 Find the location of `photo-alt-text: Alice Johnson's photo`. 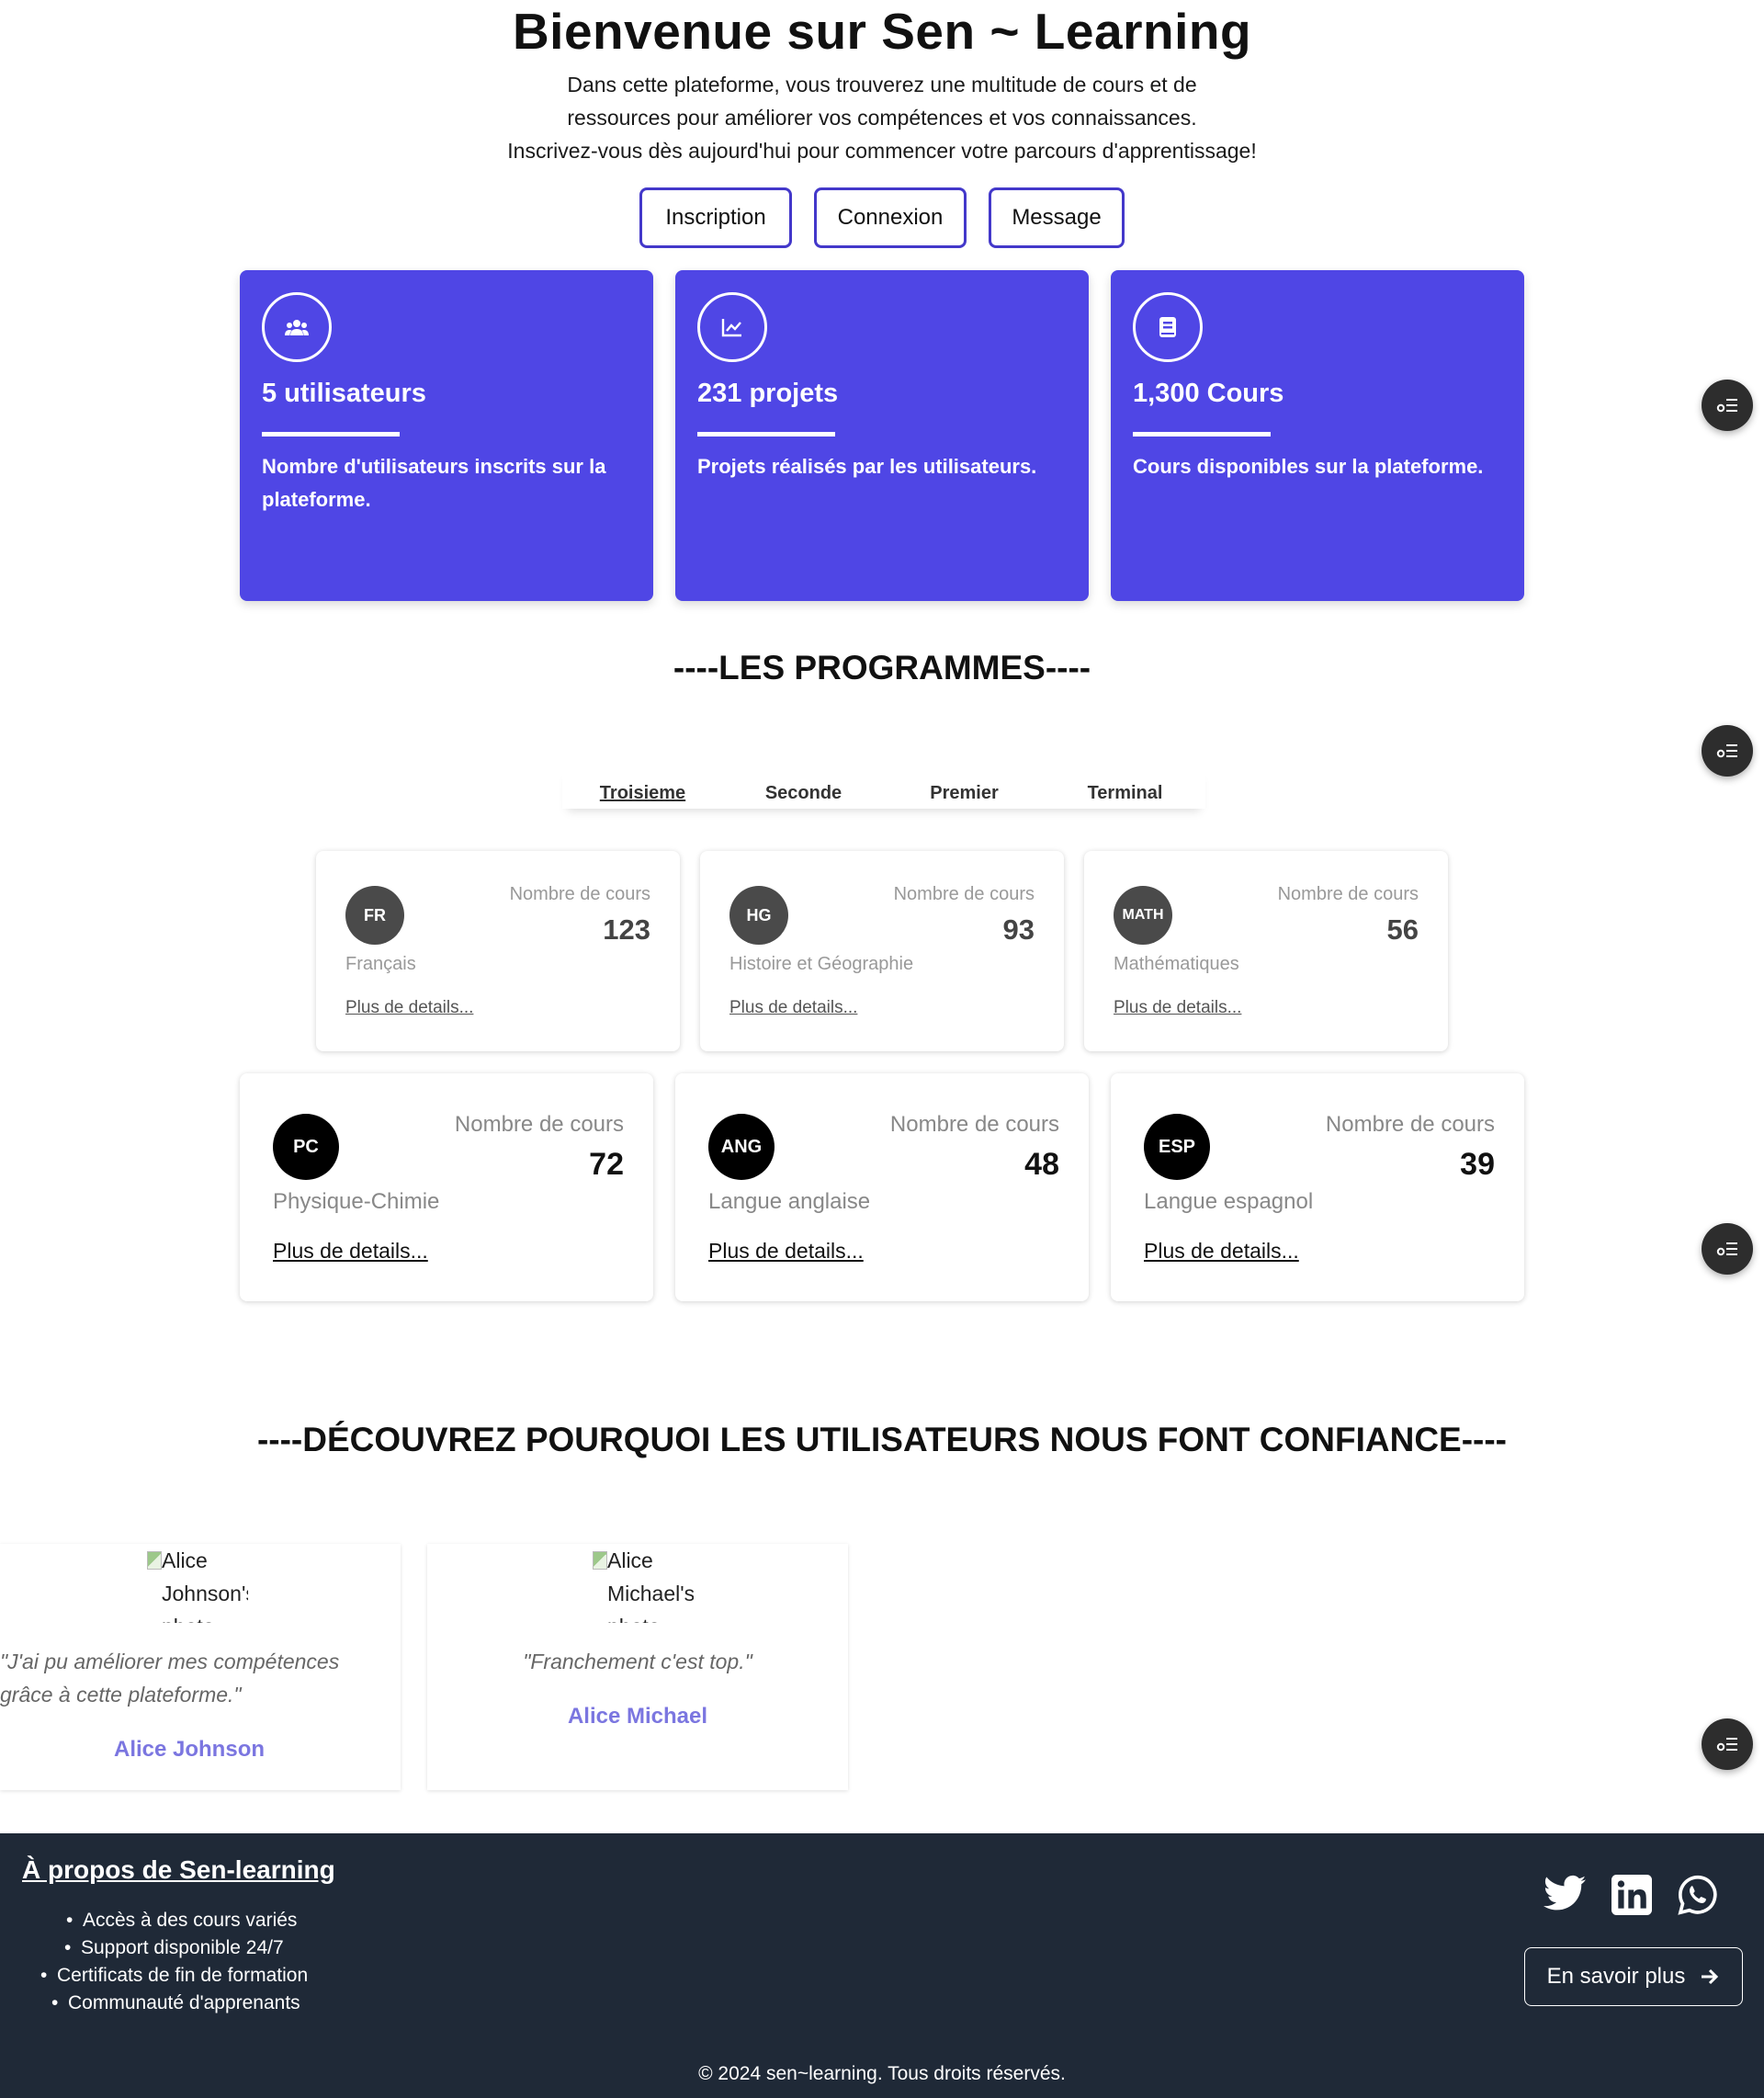

photo-alt-text: Alice Johnson's photo is located at coordinates (205, 1585).